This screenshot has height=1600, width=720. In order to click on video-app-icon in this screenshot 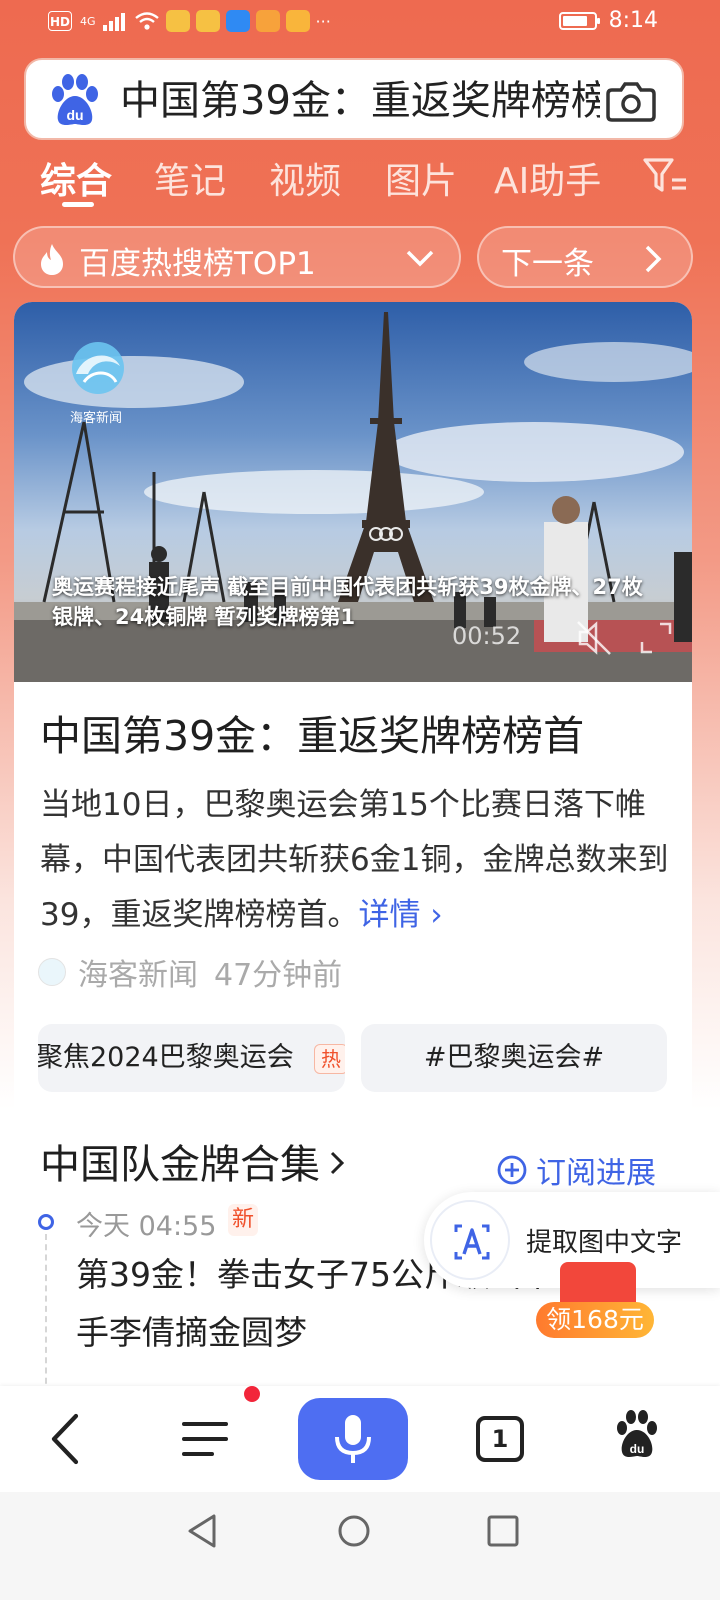, I will do `click(267, 21)`.